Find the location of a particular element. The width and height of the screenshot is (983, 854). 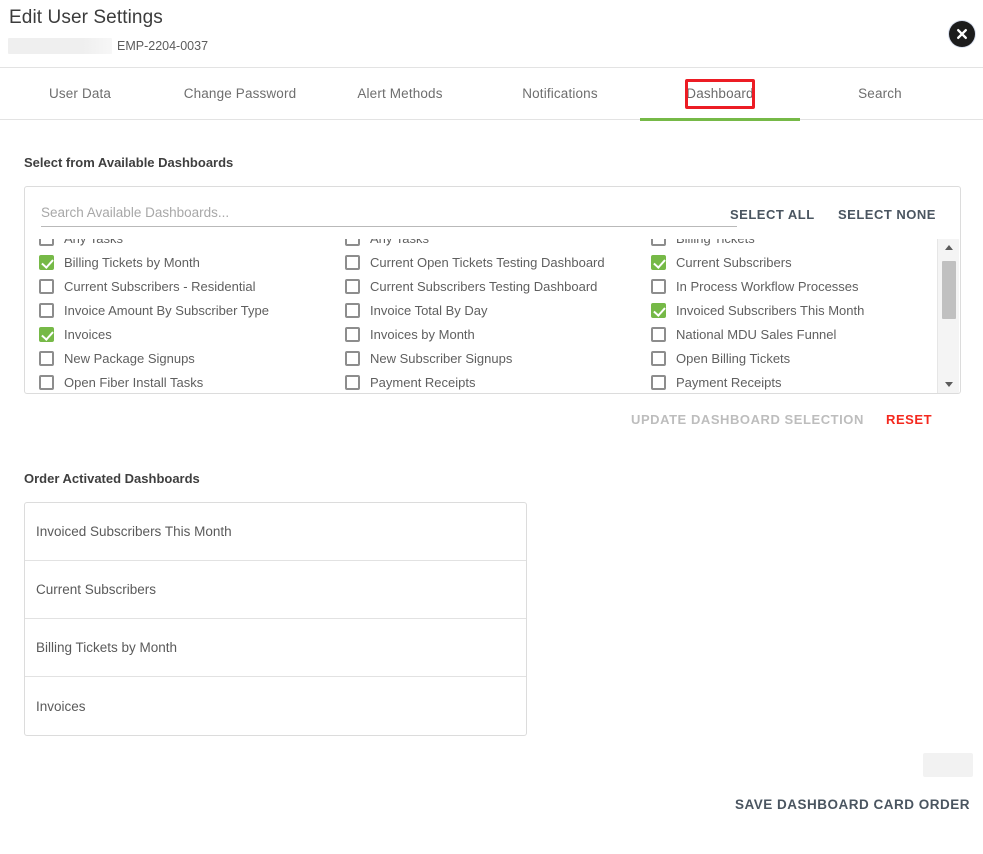

dashboard-checkbox-item: In Process Workflow Processes is located at coordinates (788, 286).